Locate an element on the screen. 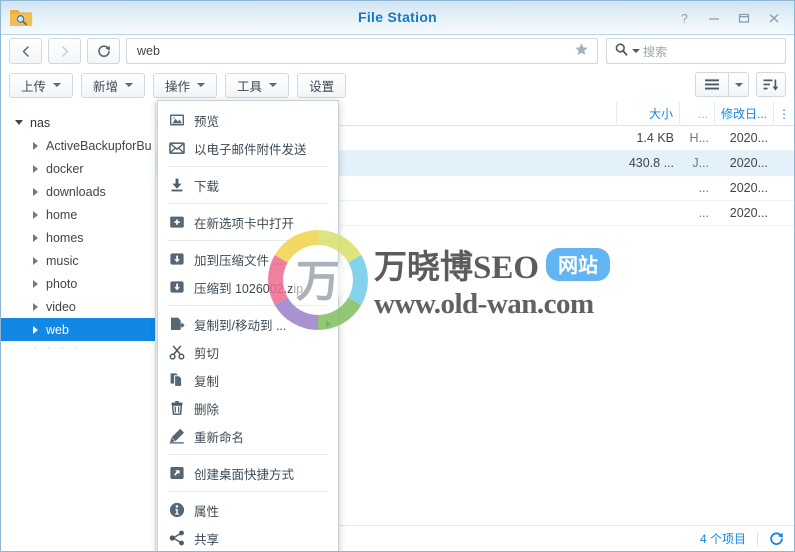 The height and width of the screenshot is (552, 795). desktop-shortcut-icon is located at coordinates (177, 473).